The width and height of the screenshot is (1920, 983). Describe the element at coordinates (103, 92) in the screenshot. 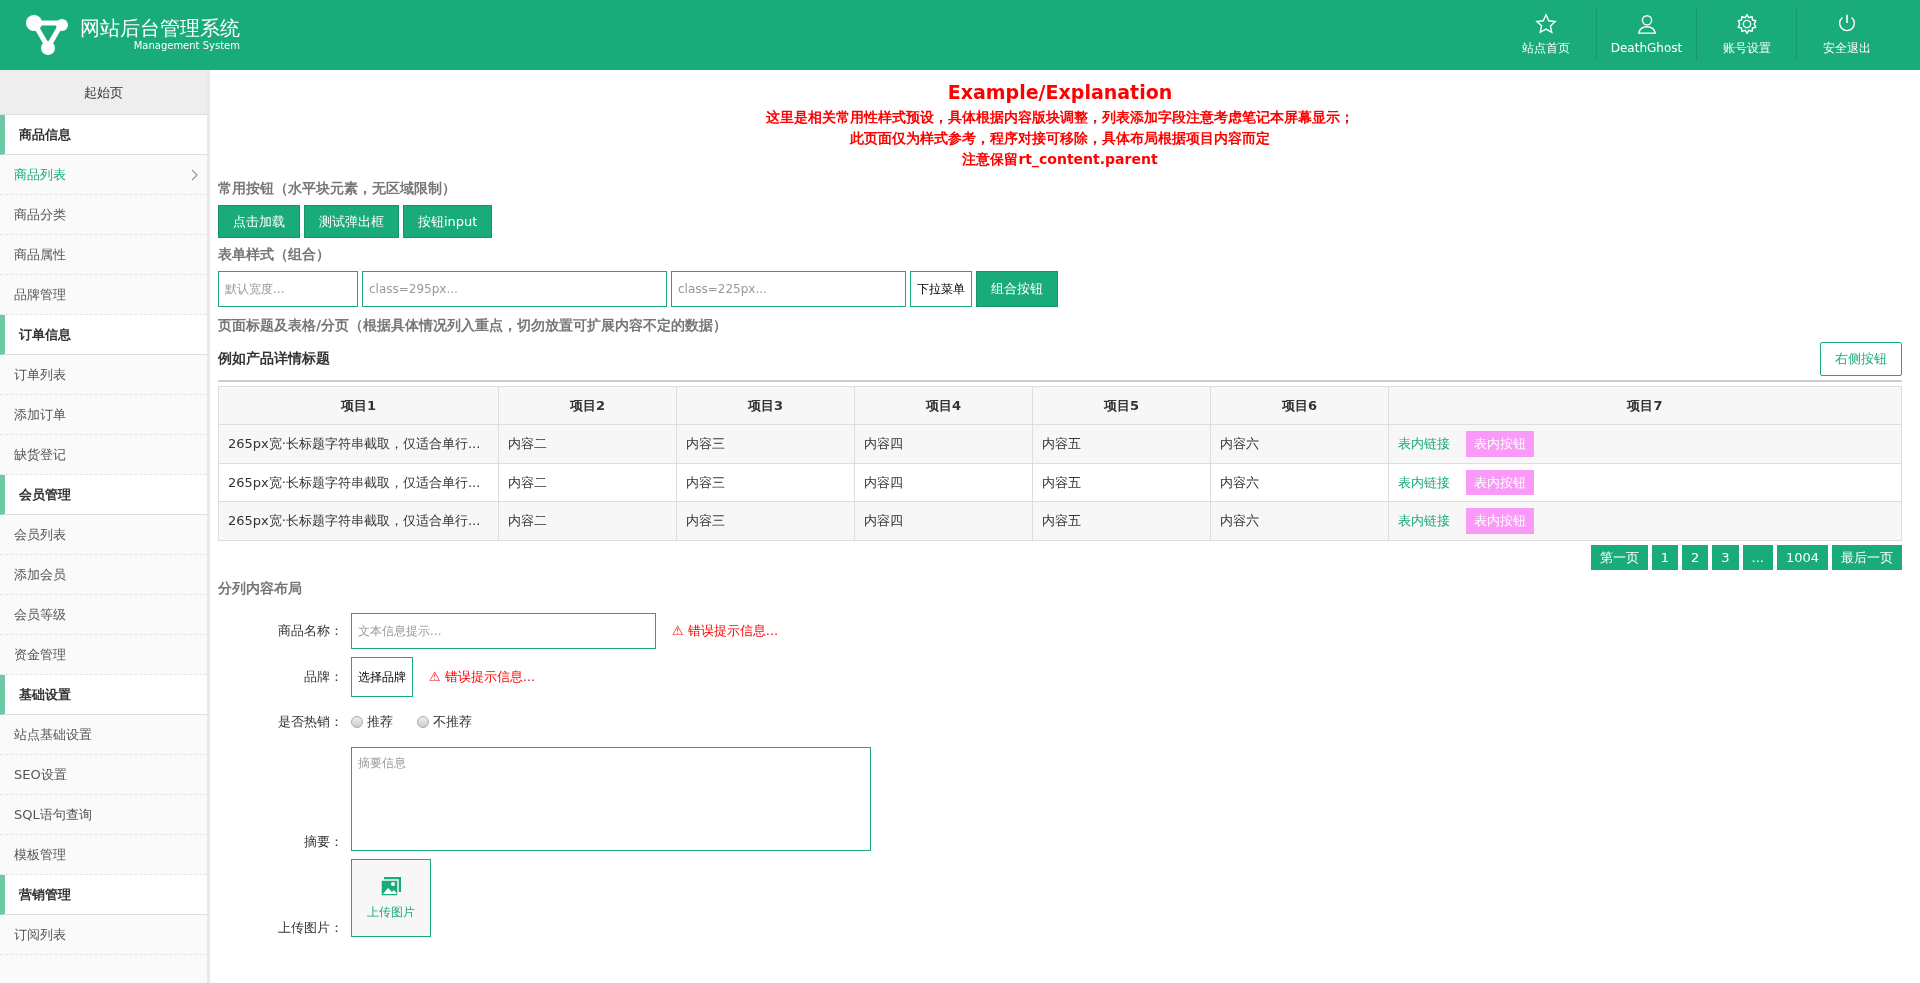

I see `start-page-link: 起始页` at that location.